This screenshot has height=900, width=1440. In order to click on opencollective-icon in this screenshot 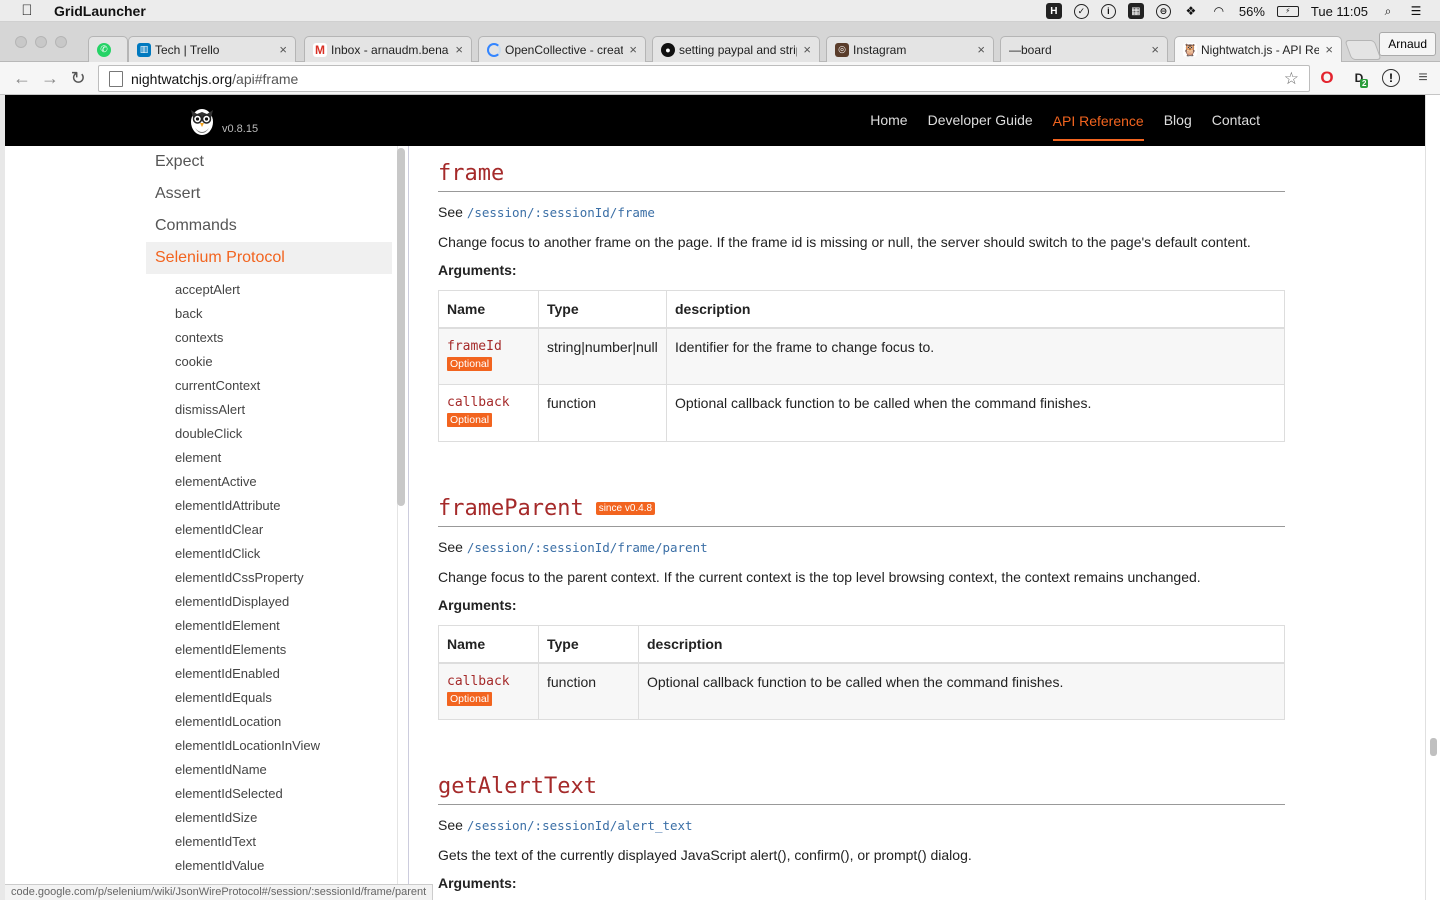, I will do `click(494, 49)`.